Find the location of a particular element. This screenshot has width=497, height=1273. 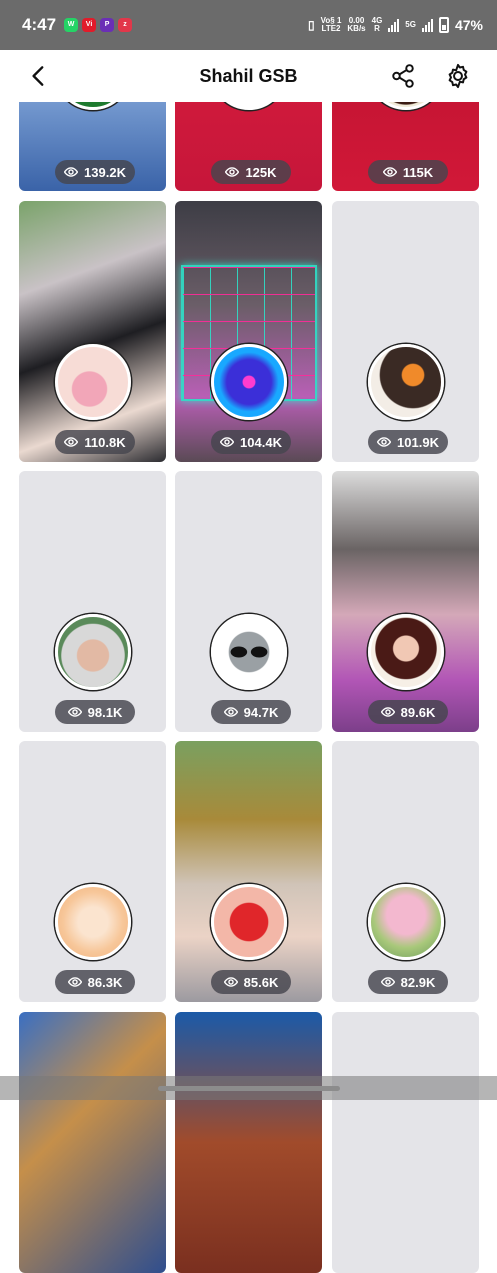

share-icon is located at coordinates (403, 76).